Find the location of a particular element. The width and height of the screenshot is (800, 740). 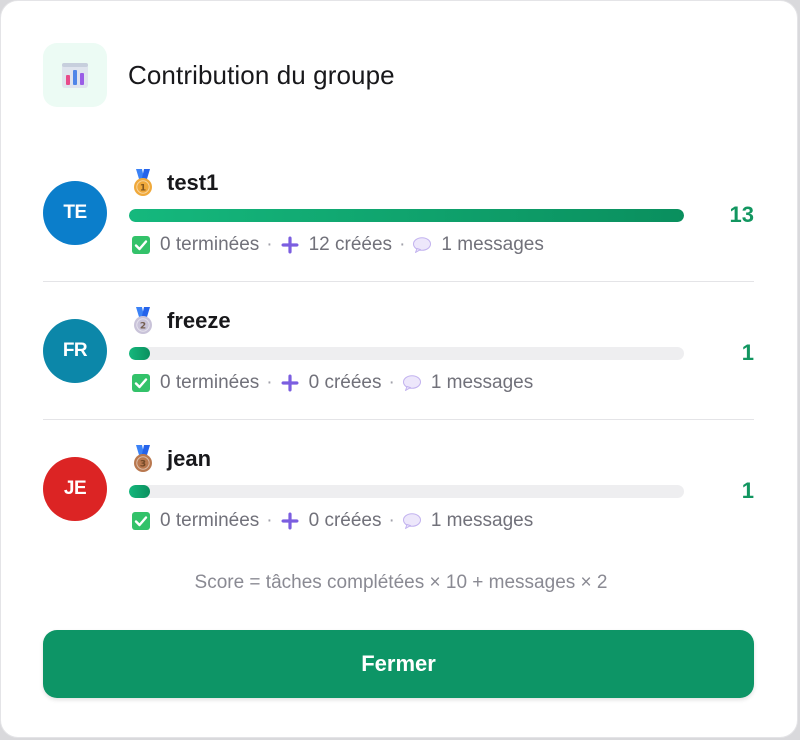

member-name: freeze is located at coordinates (199, 320).